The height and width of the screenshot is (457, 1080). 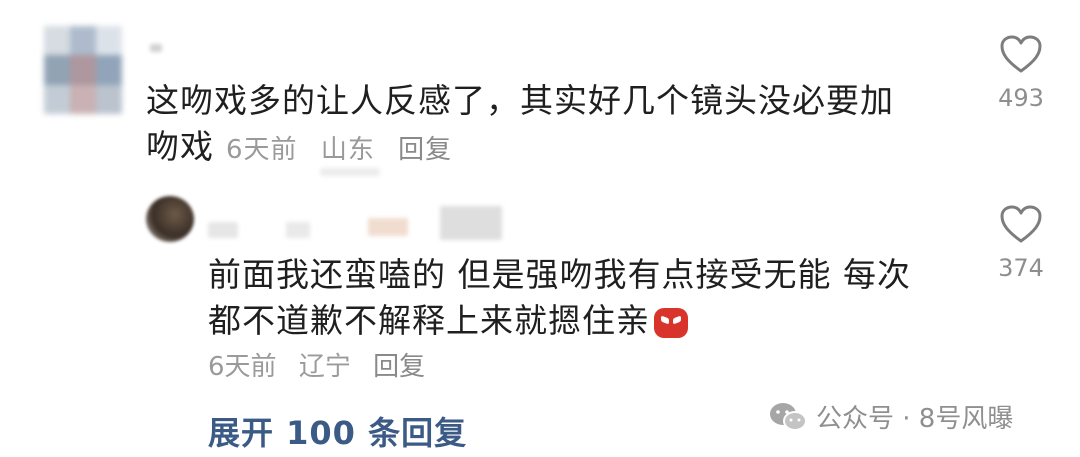 I want to click on reply-location: 辽宁, so click(x=324, y=367).